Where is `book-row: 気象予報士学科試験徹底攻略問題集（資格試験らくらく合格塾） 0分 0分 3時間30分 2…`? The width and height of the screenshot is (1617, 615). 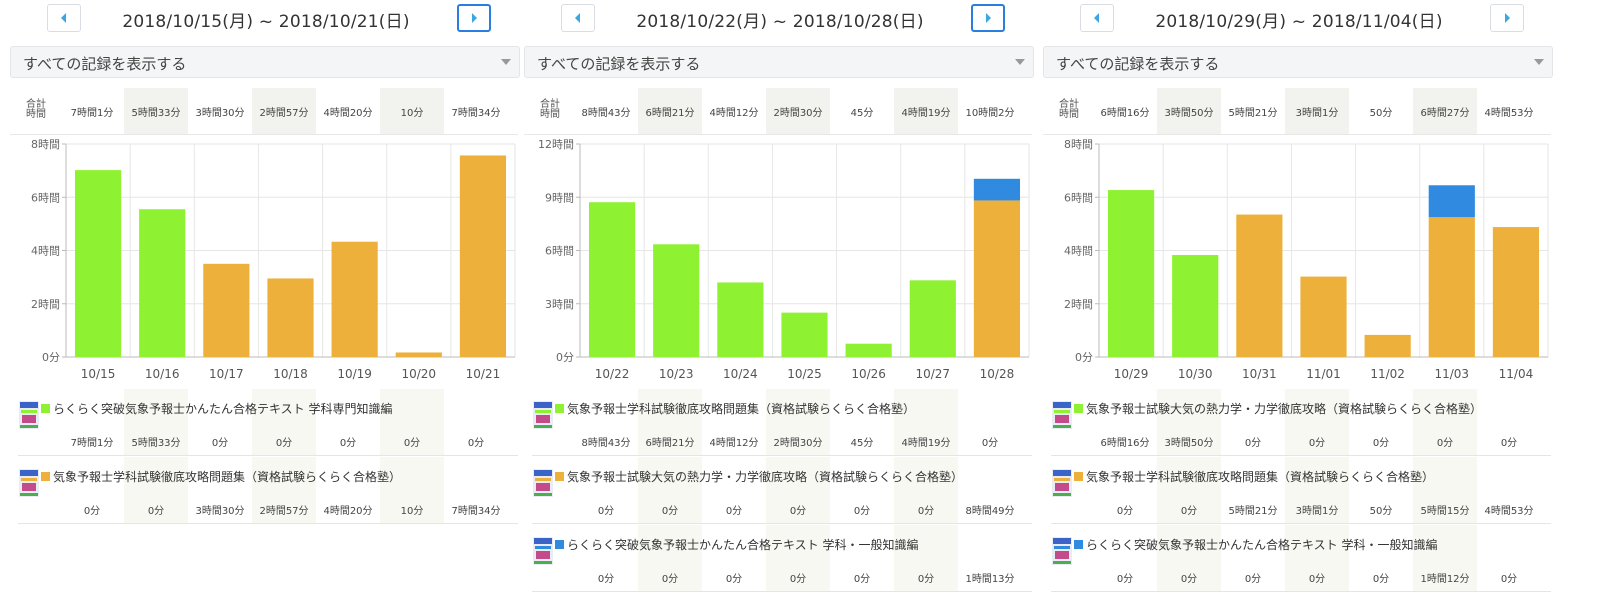
book-row: 気象予報士学科試験徹底攻略問題集（資格試験らくらく合格塾） 0分 0分 3時間30分 2… is located at coordinates (268, 490).